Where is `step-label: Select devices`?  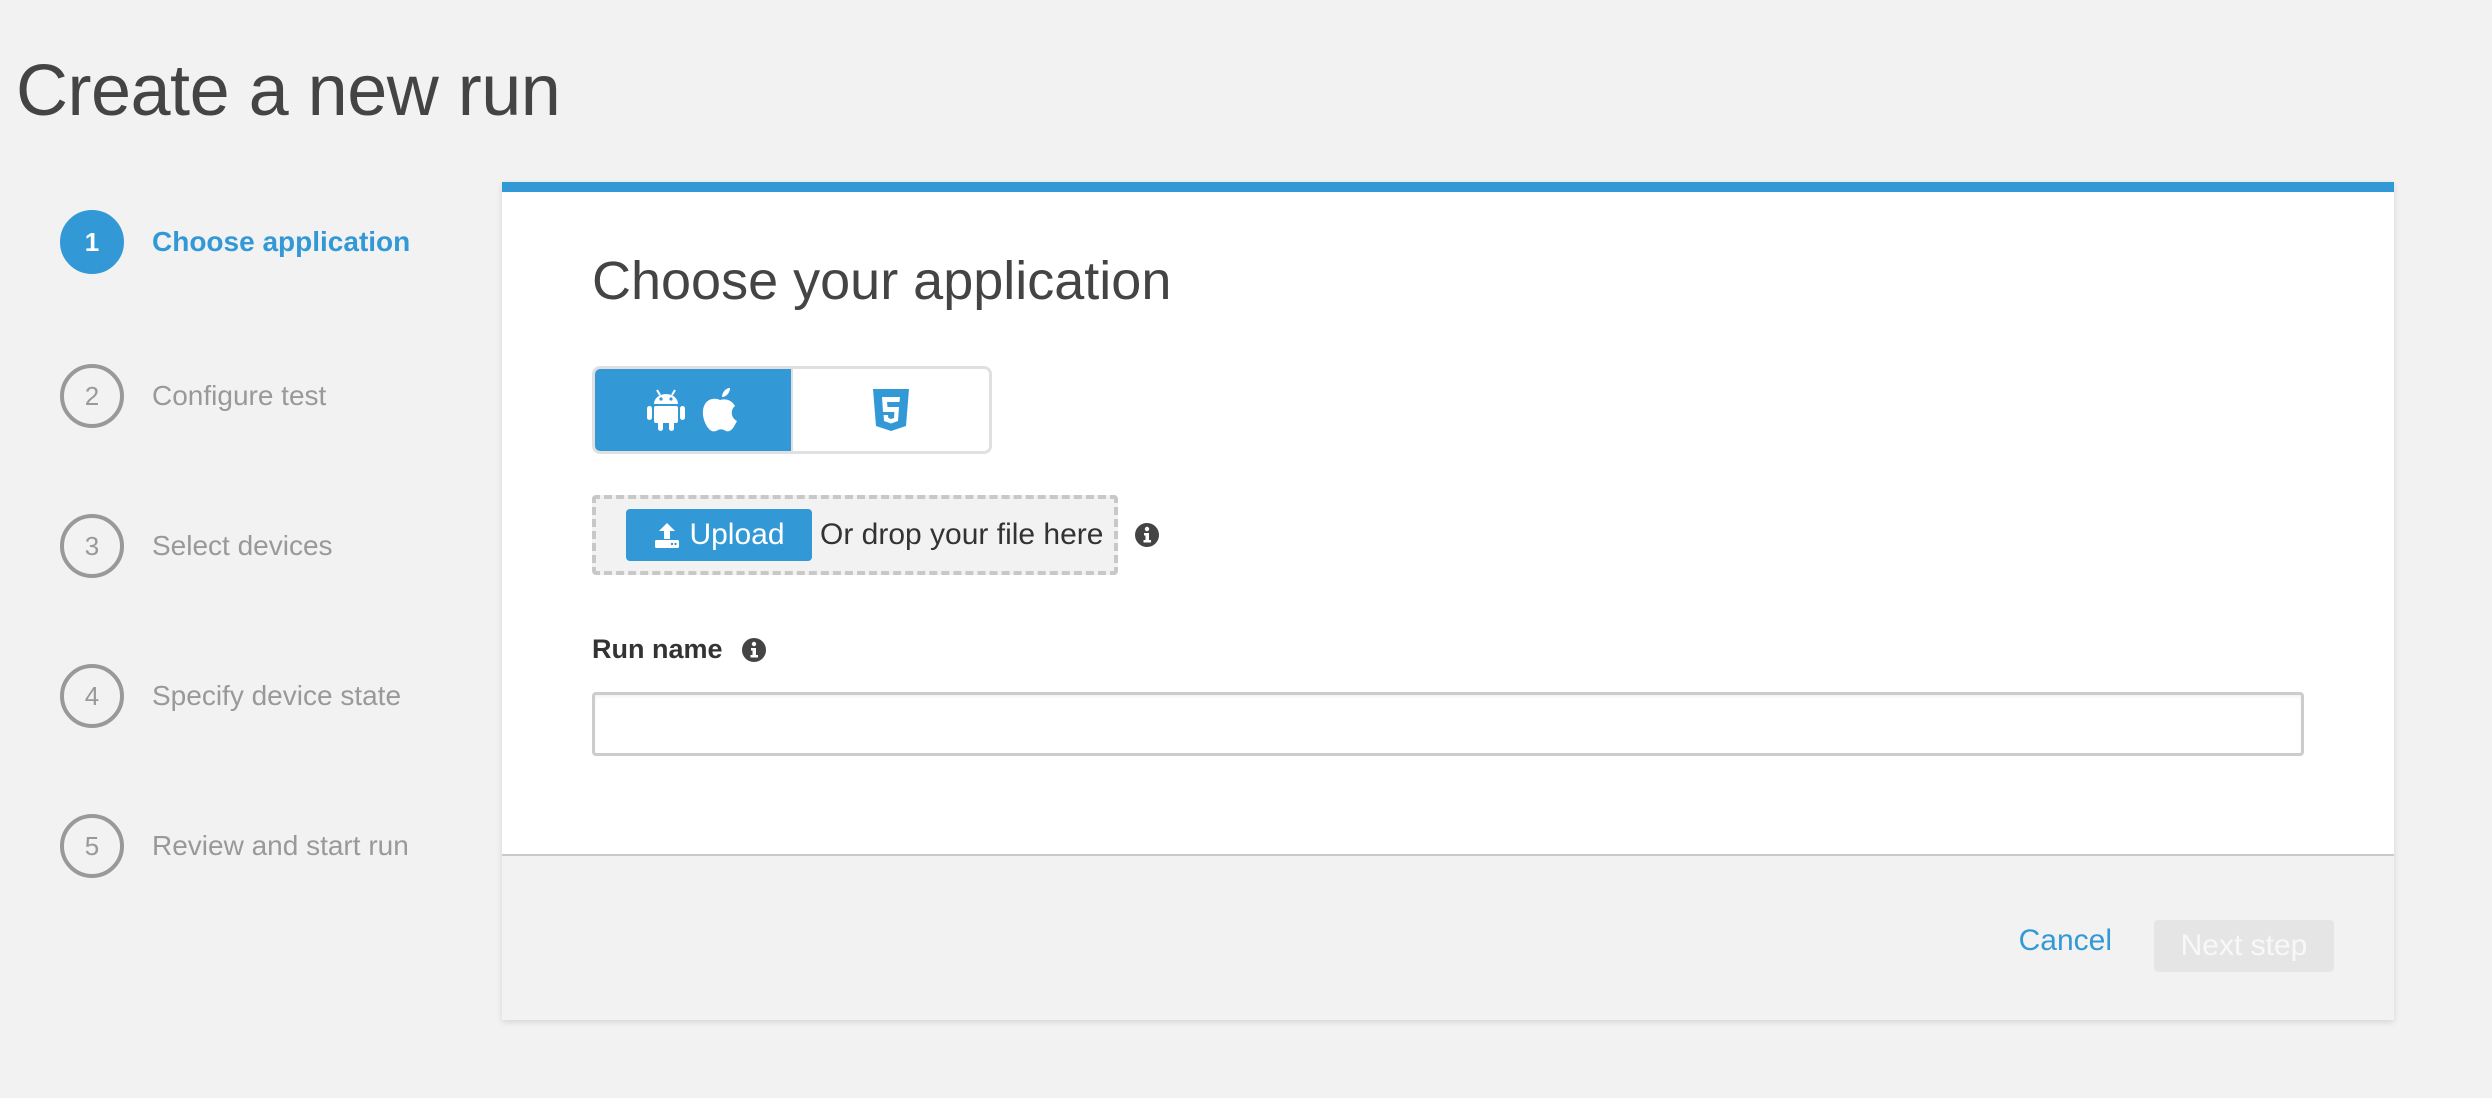
step-label: Select devices is located at coordinates (242, 545).